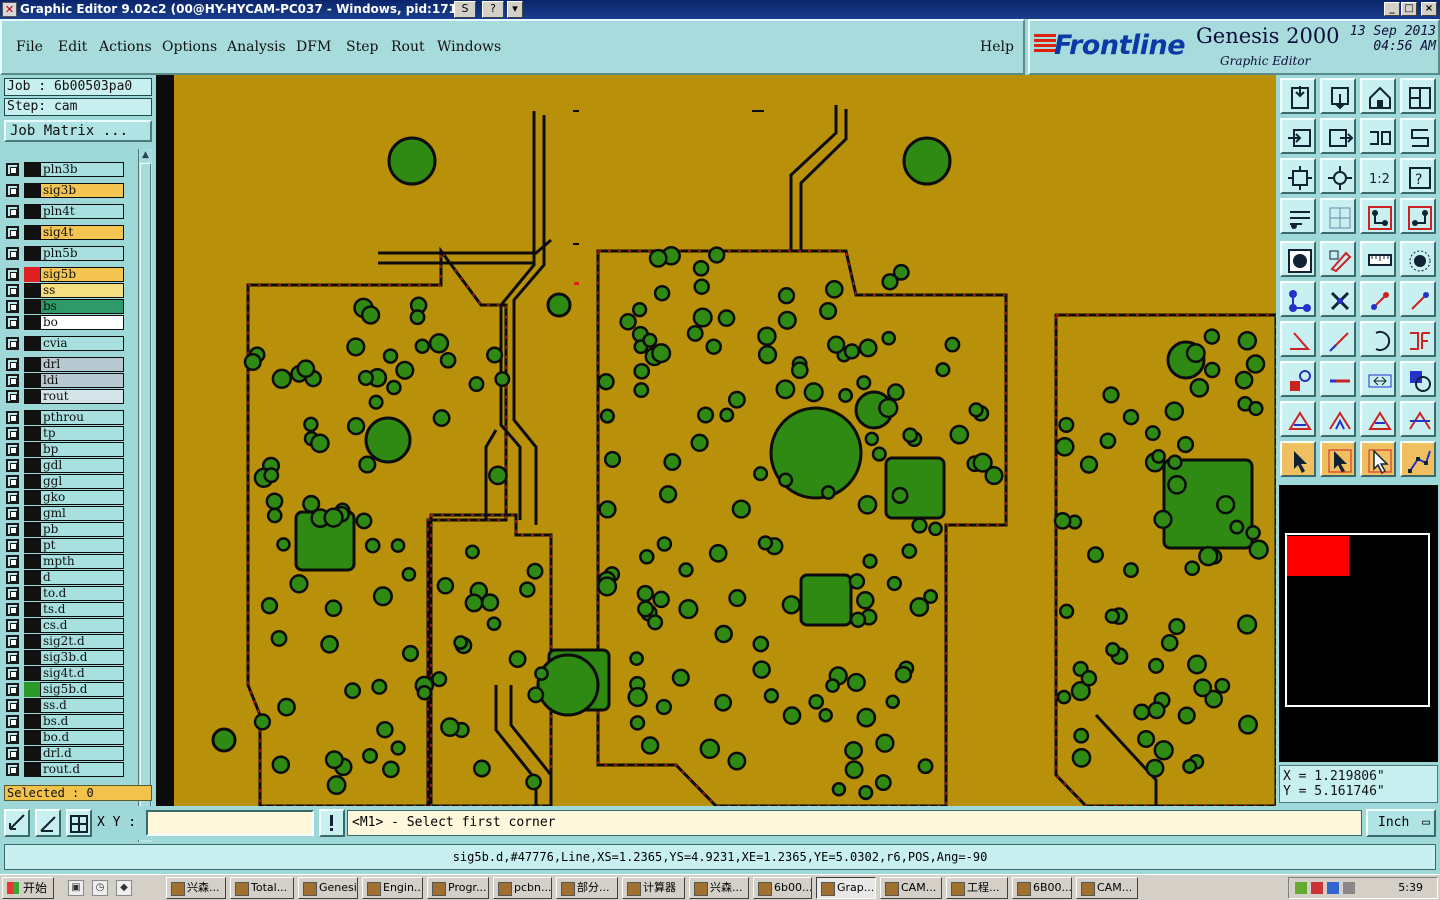  What do you see at coordinates (1401, 823) in the screenshot?
I see `units-selector: Inch ▭` at bounding box center [1401, 823].